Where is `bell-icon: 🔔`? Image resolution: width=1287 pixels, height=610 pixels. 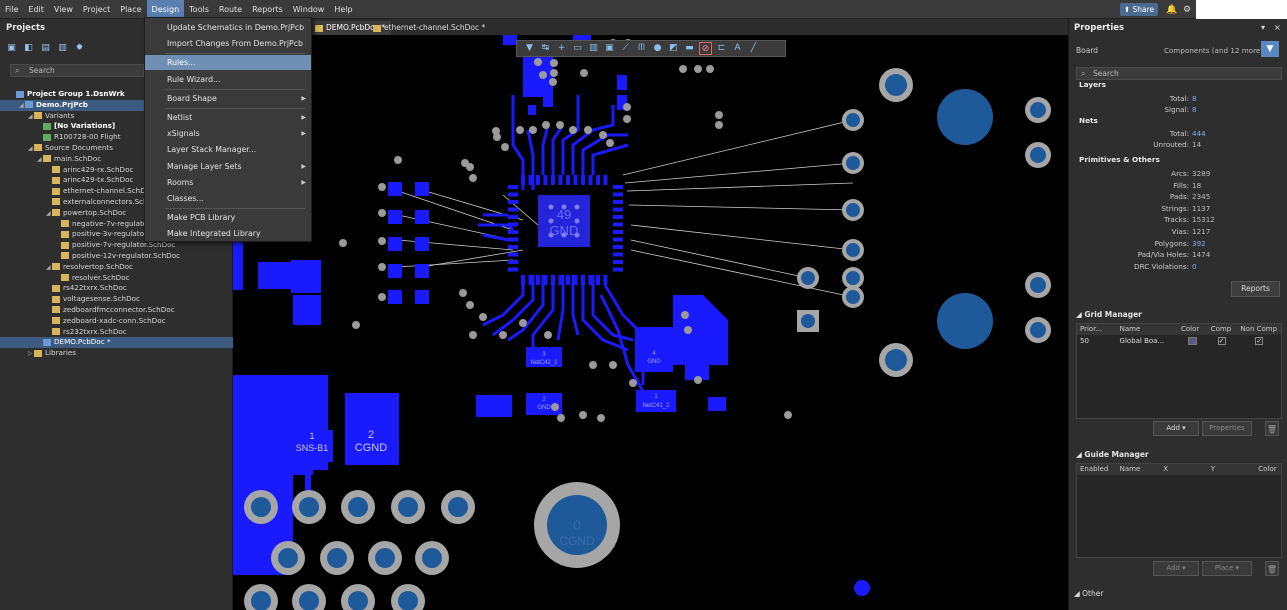 bell-icon: 🔔 is located at coordinates (1171, 10).